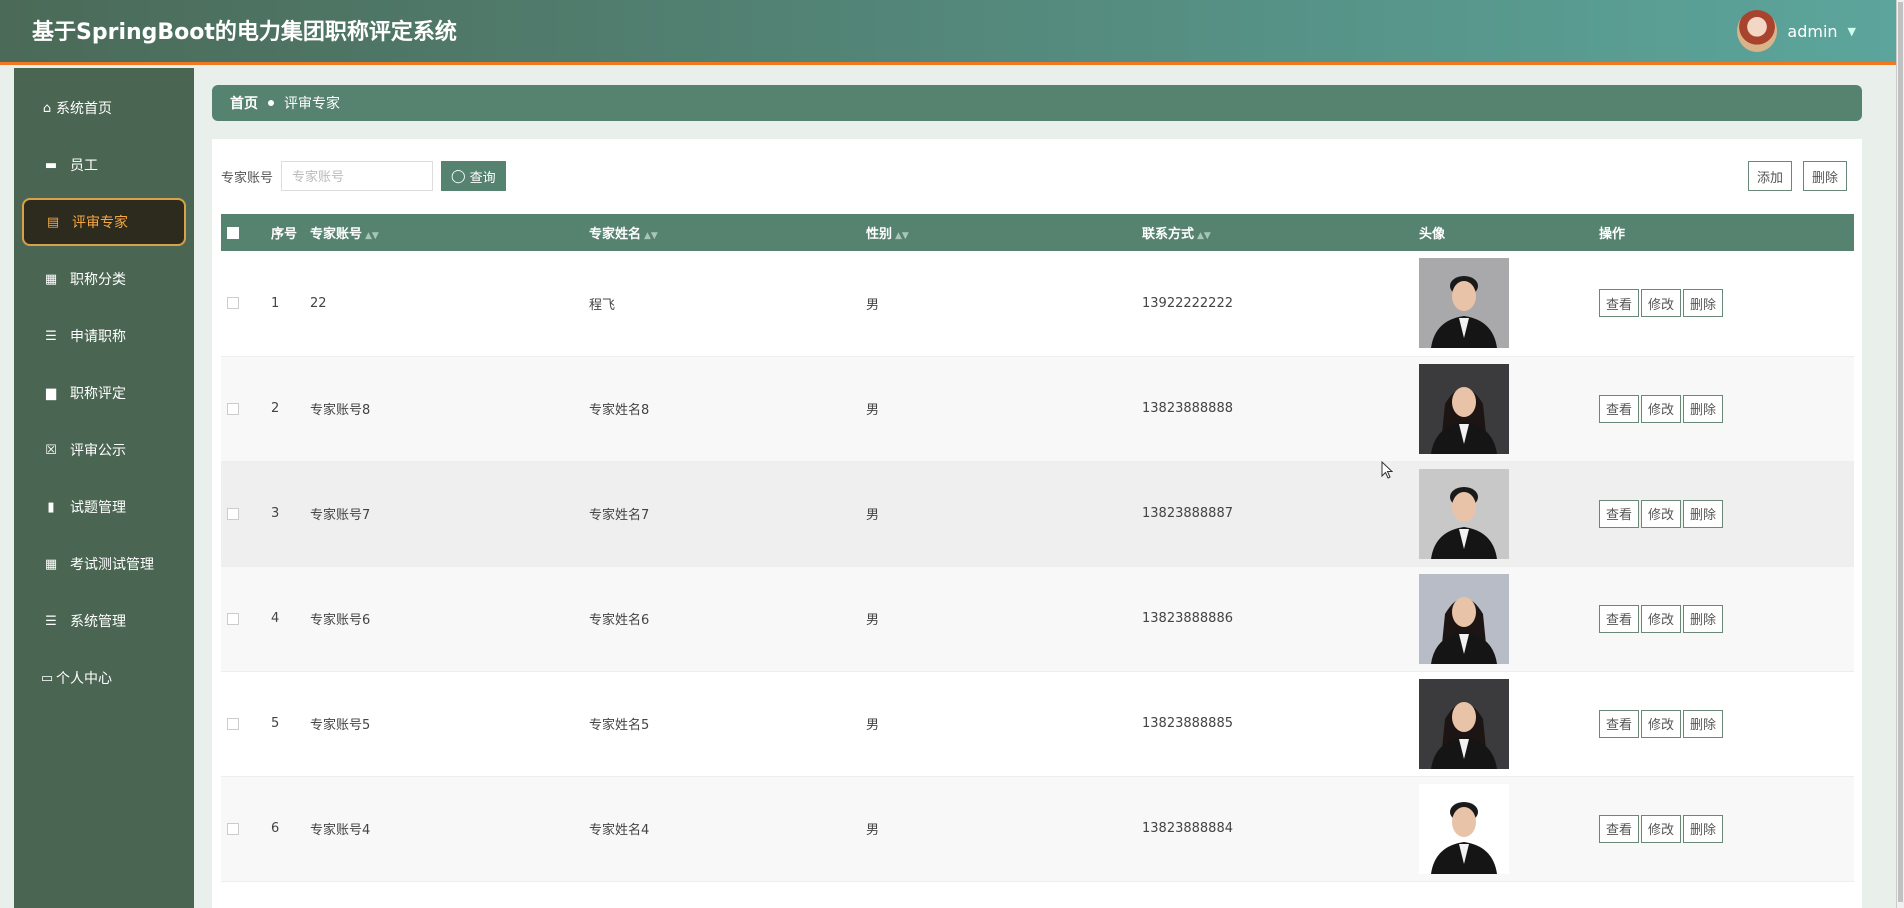 This screenshot has height=908, width=1904. What do you see at coordinates (1037, 514) in the screenshot?
I see `table-row: 3 专家账号7 专家姓名7 男 13823888887 查看 修改 删除` at bounding box center [1037, 514].